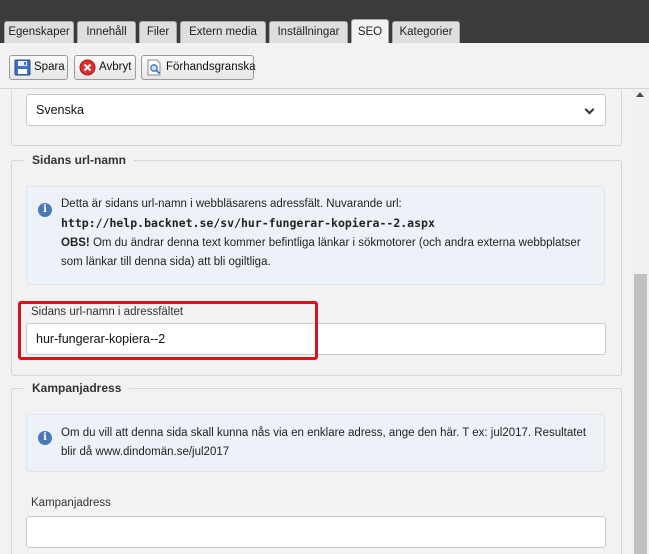 This screenshot has width=649, height=554. Describe the element at coordinates (77, 388) in the screenshot. I see `campaign-legend: Kampanjadress` at that location.